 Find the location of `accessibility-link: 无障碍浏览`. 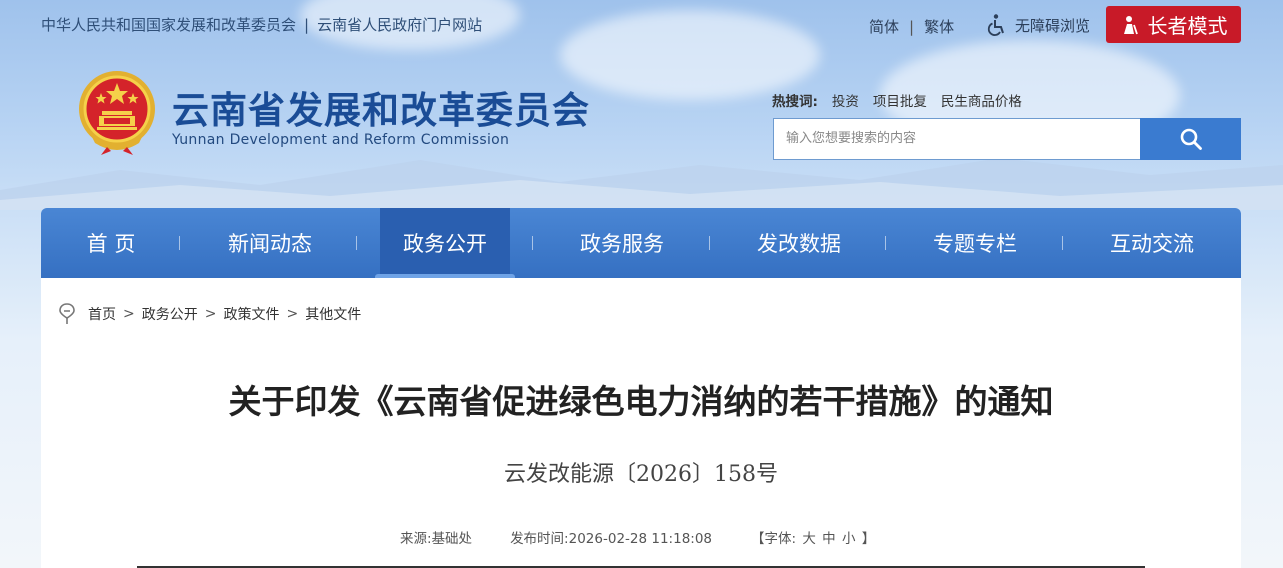

accessibility-link: 无障碍浏览 is located at coordinates (1037, 25).